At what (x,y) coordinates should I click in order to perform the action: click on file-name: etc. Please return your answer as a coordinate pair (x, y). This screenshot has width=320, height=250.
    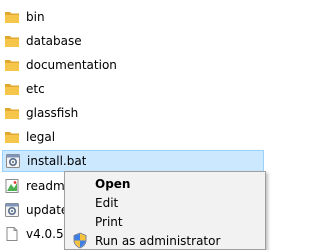
    Looking at the image, I should click on (35, 89).